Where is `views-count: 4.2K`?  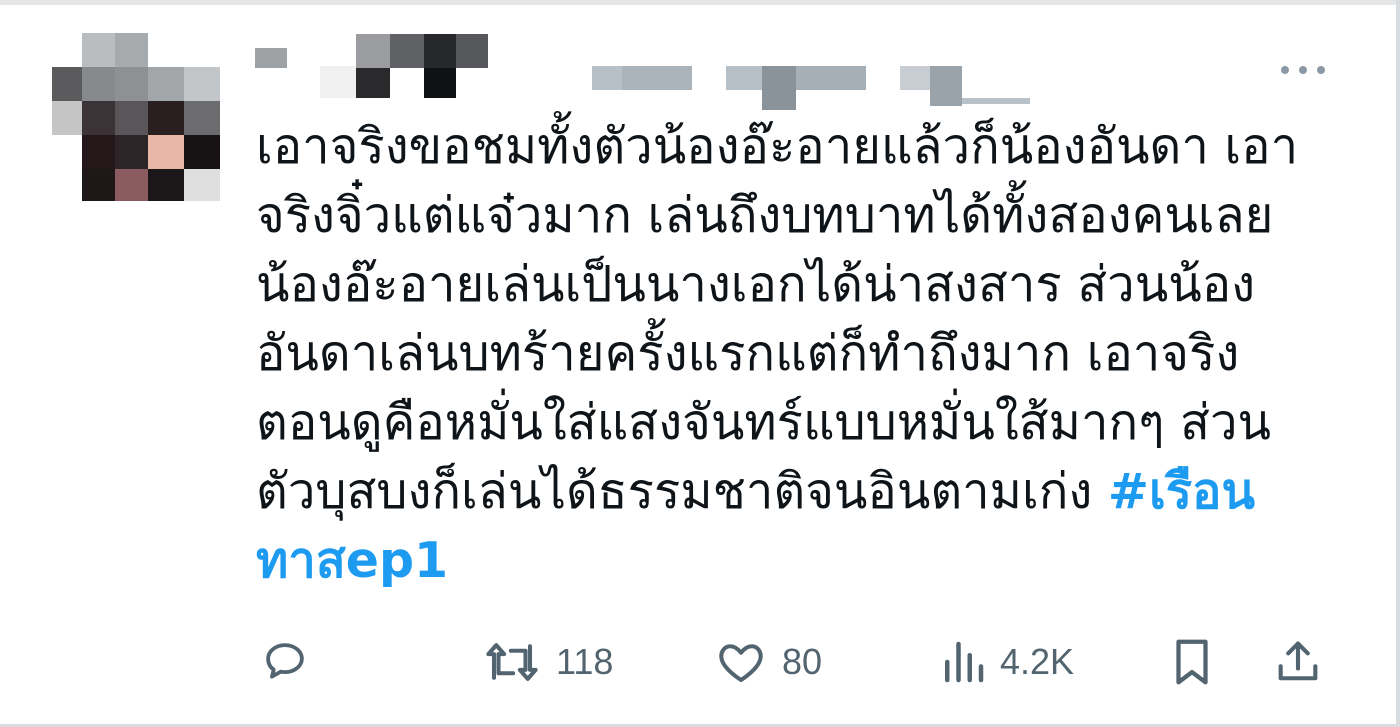 views-count: 4.2K is located at coordinates (1037, 661).